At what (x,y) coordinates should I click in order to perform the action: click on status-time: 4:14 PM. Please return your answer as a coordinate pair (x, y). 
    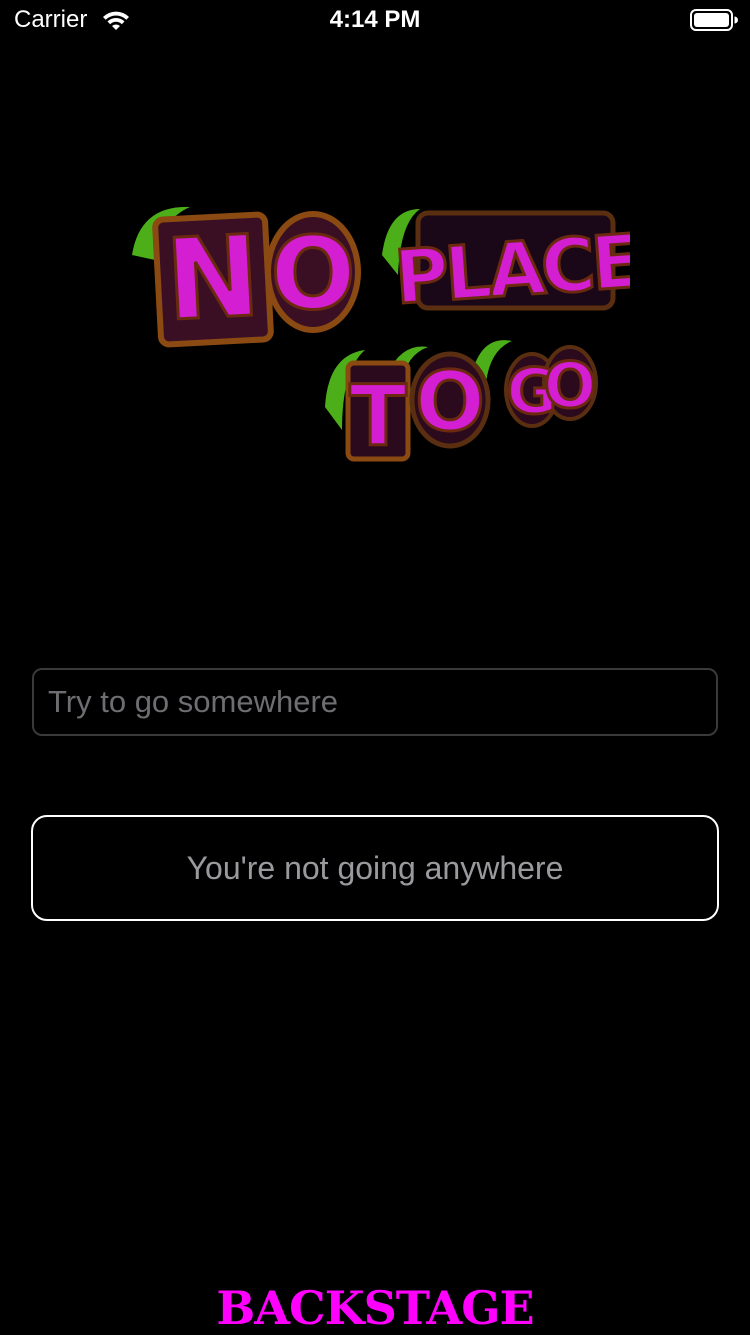
    Looking at the image, I should click on (375, 19).